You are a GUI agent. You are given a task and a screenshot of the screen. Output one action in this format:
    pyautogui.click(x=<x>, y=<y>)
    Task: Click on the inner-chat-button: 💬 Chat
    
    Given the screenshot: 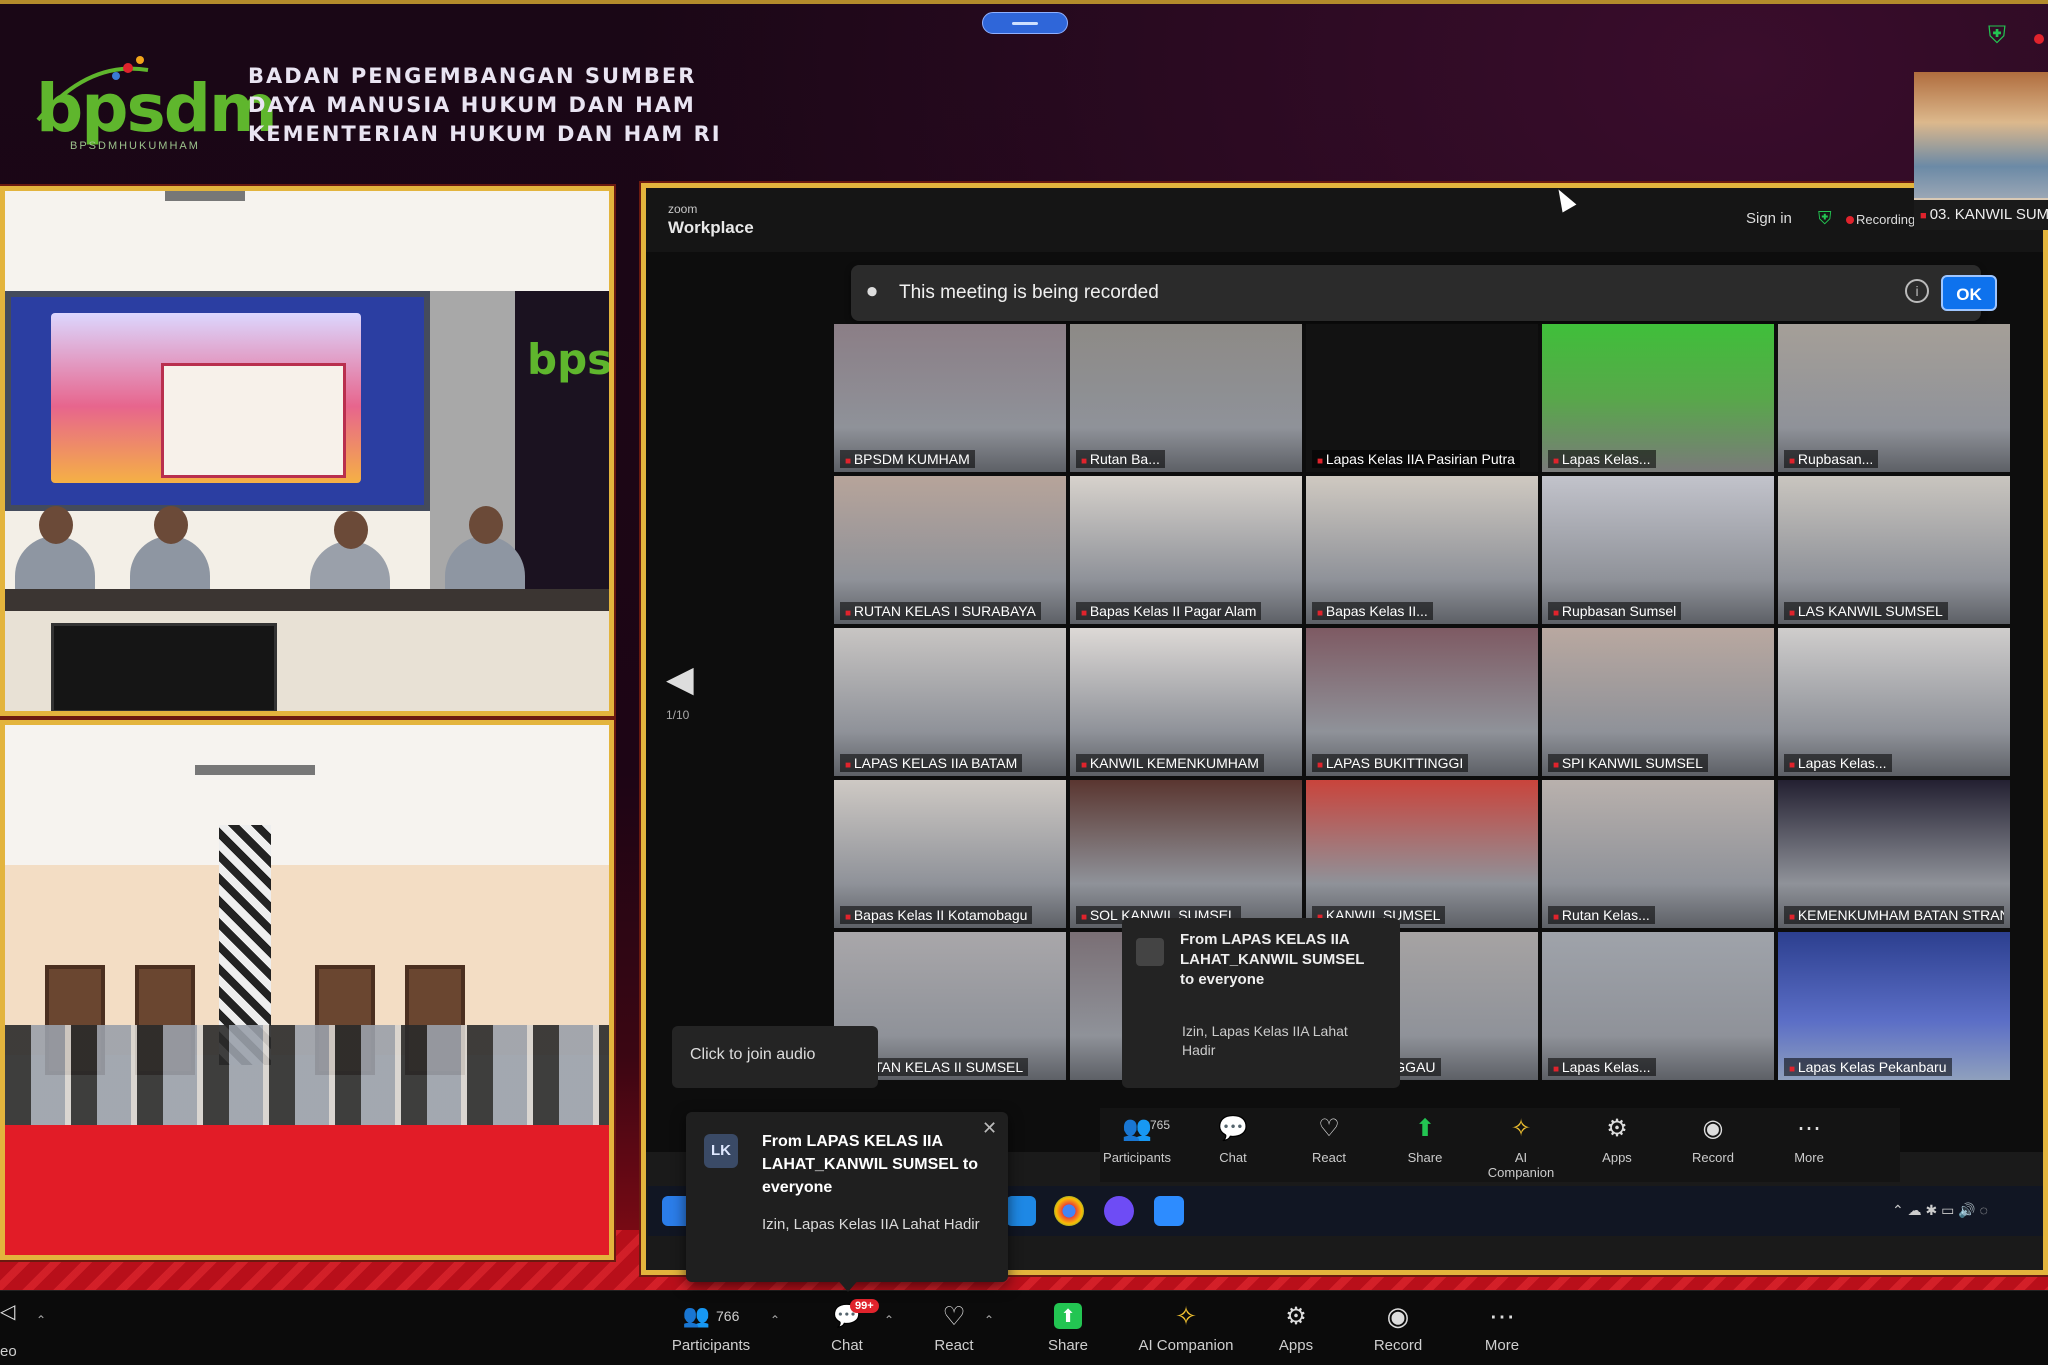 What is the action you would take?
    pyautogui.click(x=1233, y=1139)
    